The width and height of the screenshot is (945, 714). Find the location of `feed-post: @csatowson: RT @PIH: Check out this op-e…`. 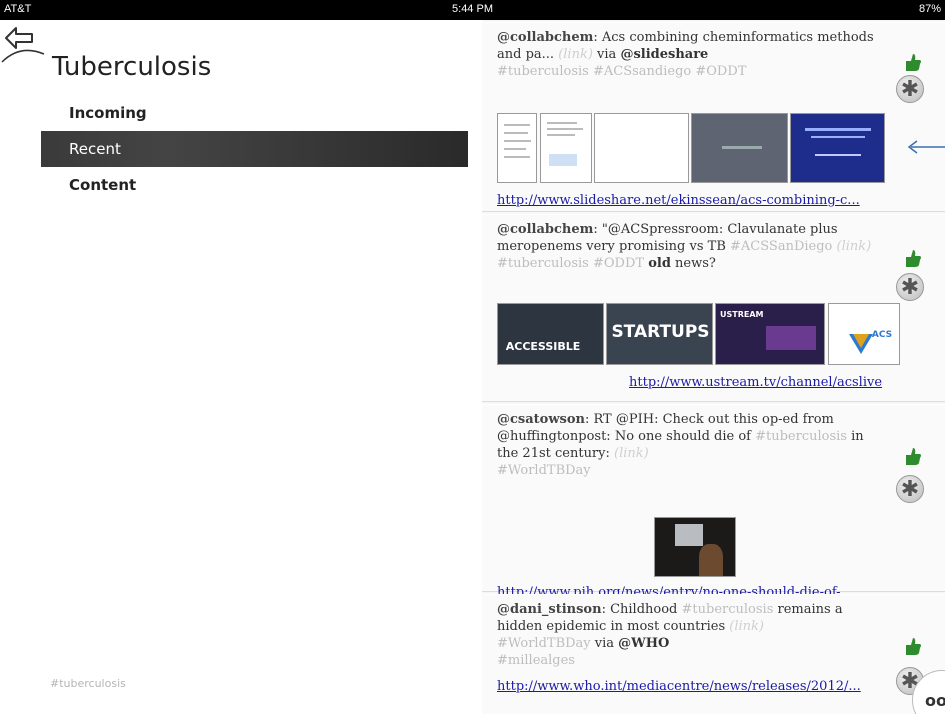

feed-post: @csatowson: RT @PIH: Check out this op-e… is located at coordinates (713, 502).